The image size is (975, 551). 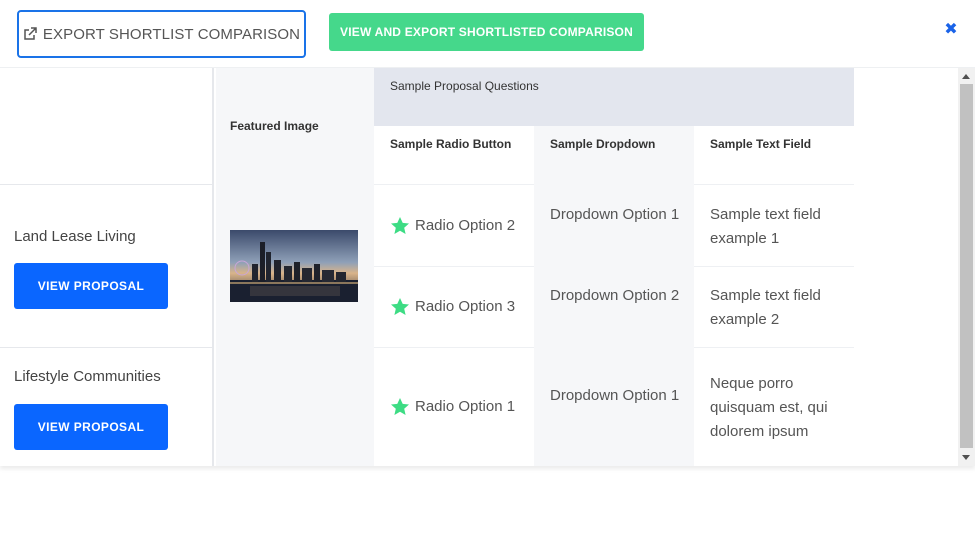 I want to click on table-row: Land Lease Living VIEW PROPOSAL, so click(x=107, y=267).